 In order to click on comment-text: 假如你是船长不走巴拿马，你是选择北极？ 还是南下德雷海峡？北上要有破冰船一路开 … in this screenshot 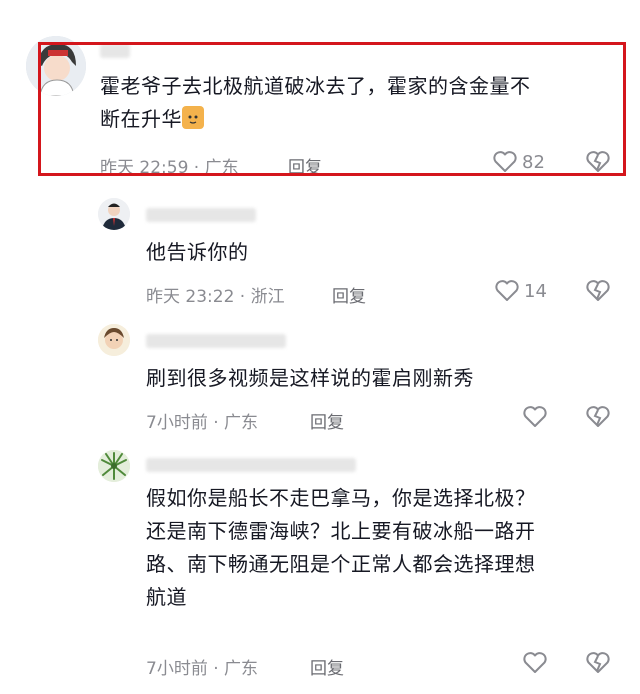, I will do `click(341, 547)`.